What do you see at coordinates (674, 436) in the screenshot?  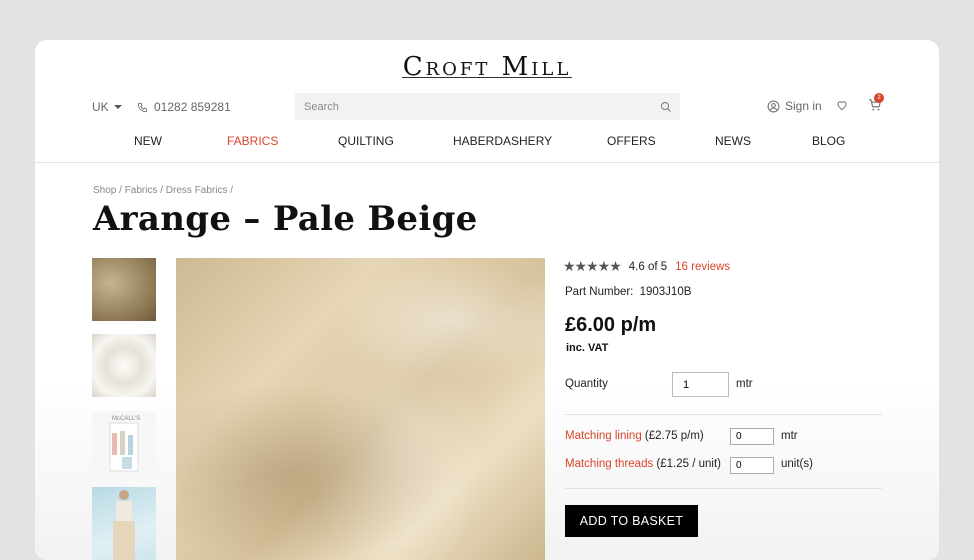 I see `lining-price: (£2.75 p/m)` at bounding box center [674, 436].